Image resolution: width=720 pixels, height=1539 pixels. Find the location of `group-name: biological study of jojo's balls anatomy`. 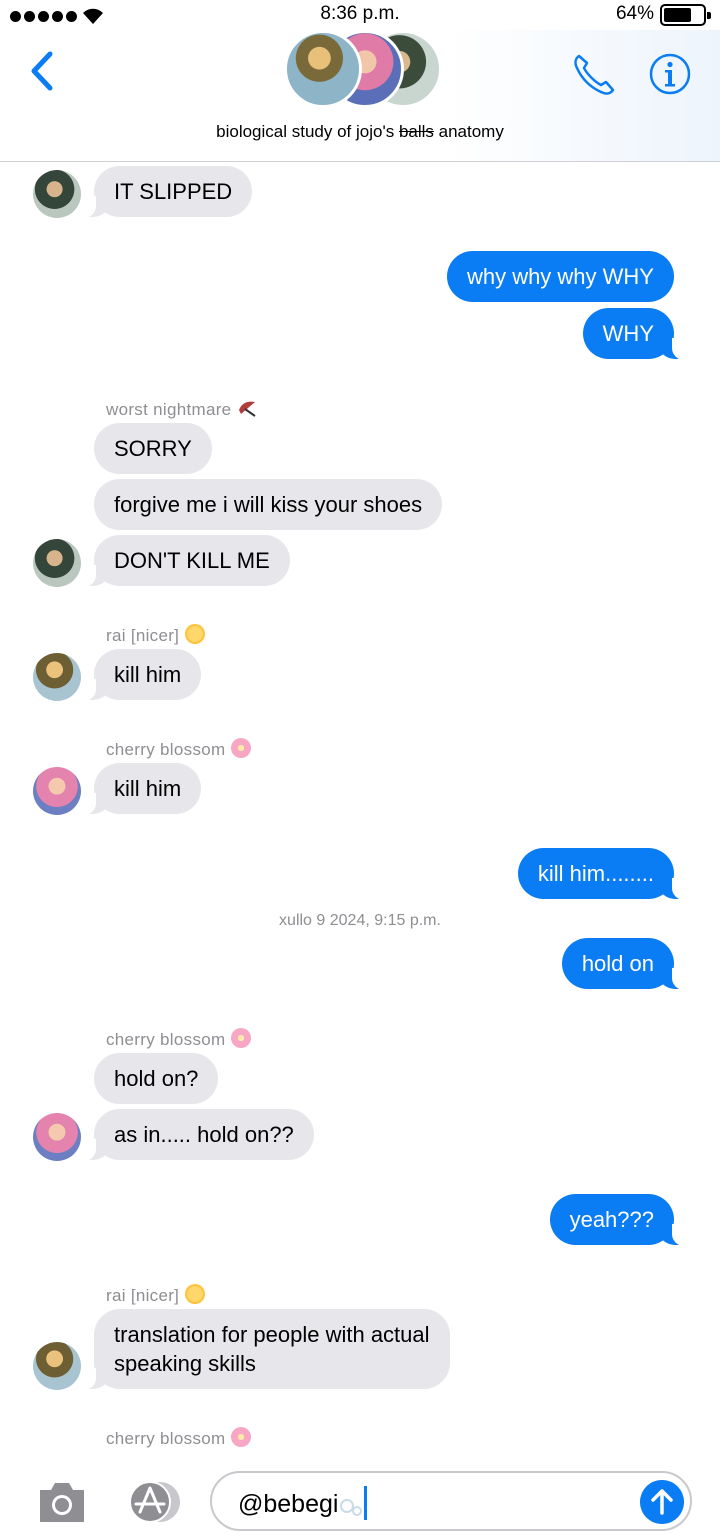

group-name: biological study of jojo's balls anatomy is located at coordinates (360, 132).